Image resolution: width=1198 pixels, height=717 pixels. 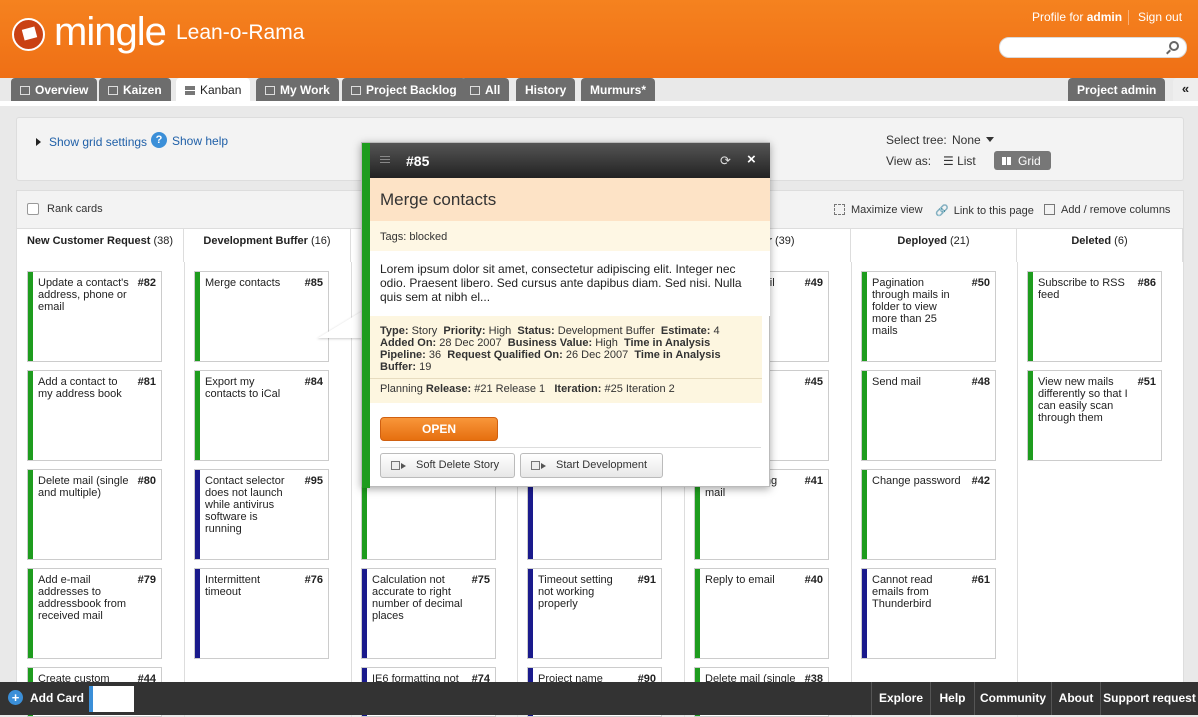 What do you see at coordinates (900, 698) in the screenshot?
I see `footer-explore-link: Explore` at bounding box center [900, 698].